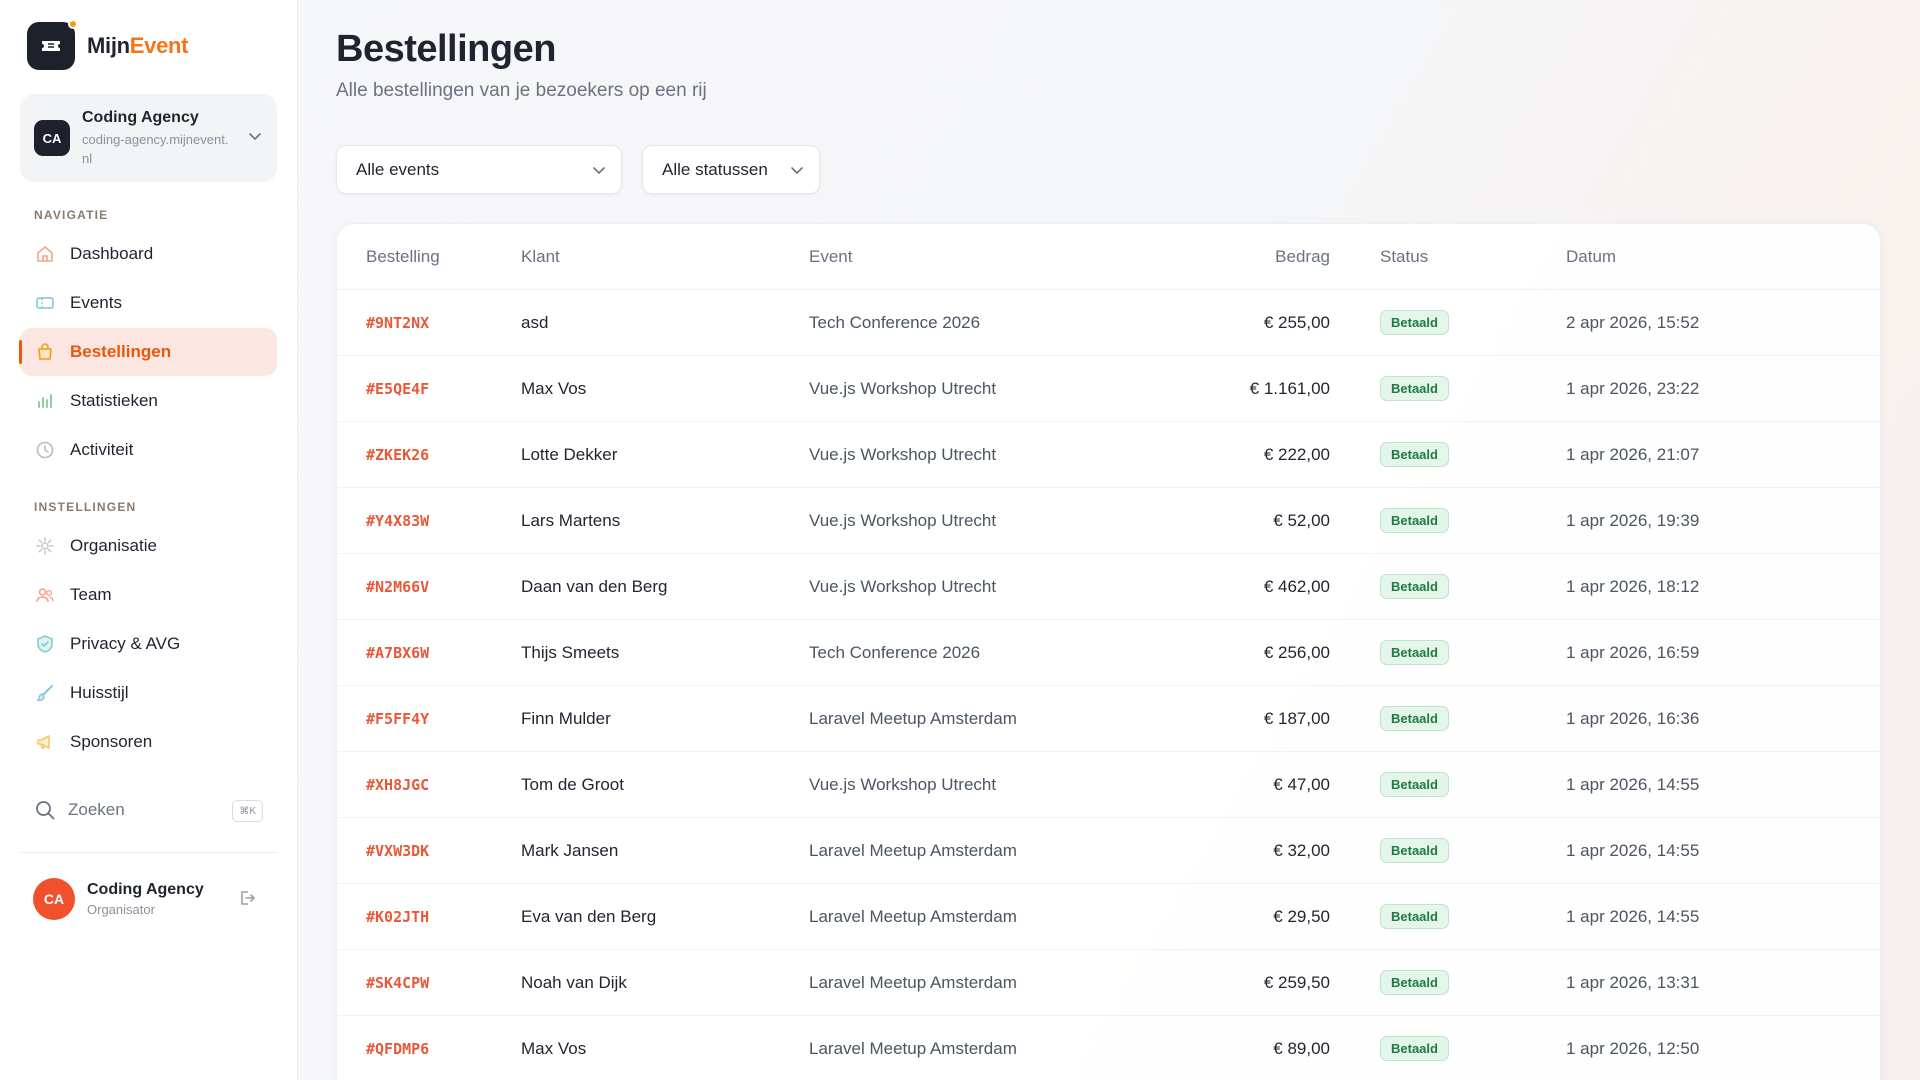 The height and width of the screenshot is (1080, 1920). What do you see at coordinates (45, 254) in the screenshot?
I see `home-icon` at bounding box center [45, 254].